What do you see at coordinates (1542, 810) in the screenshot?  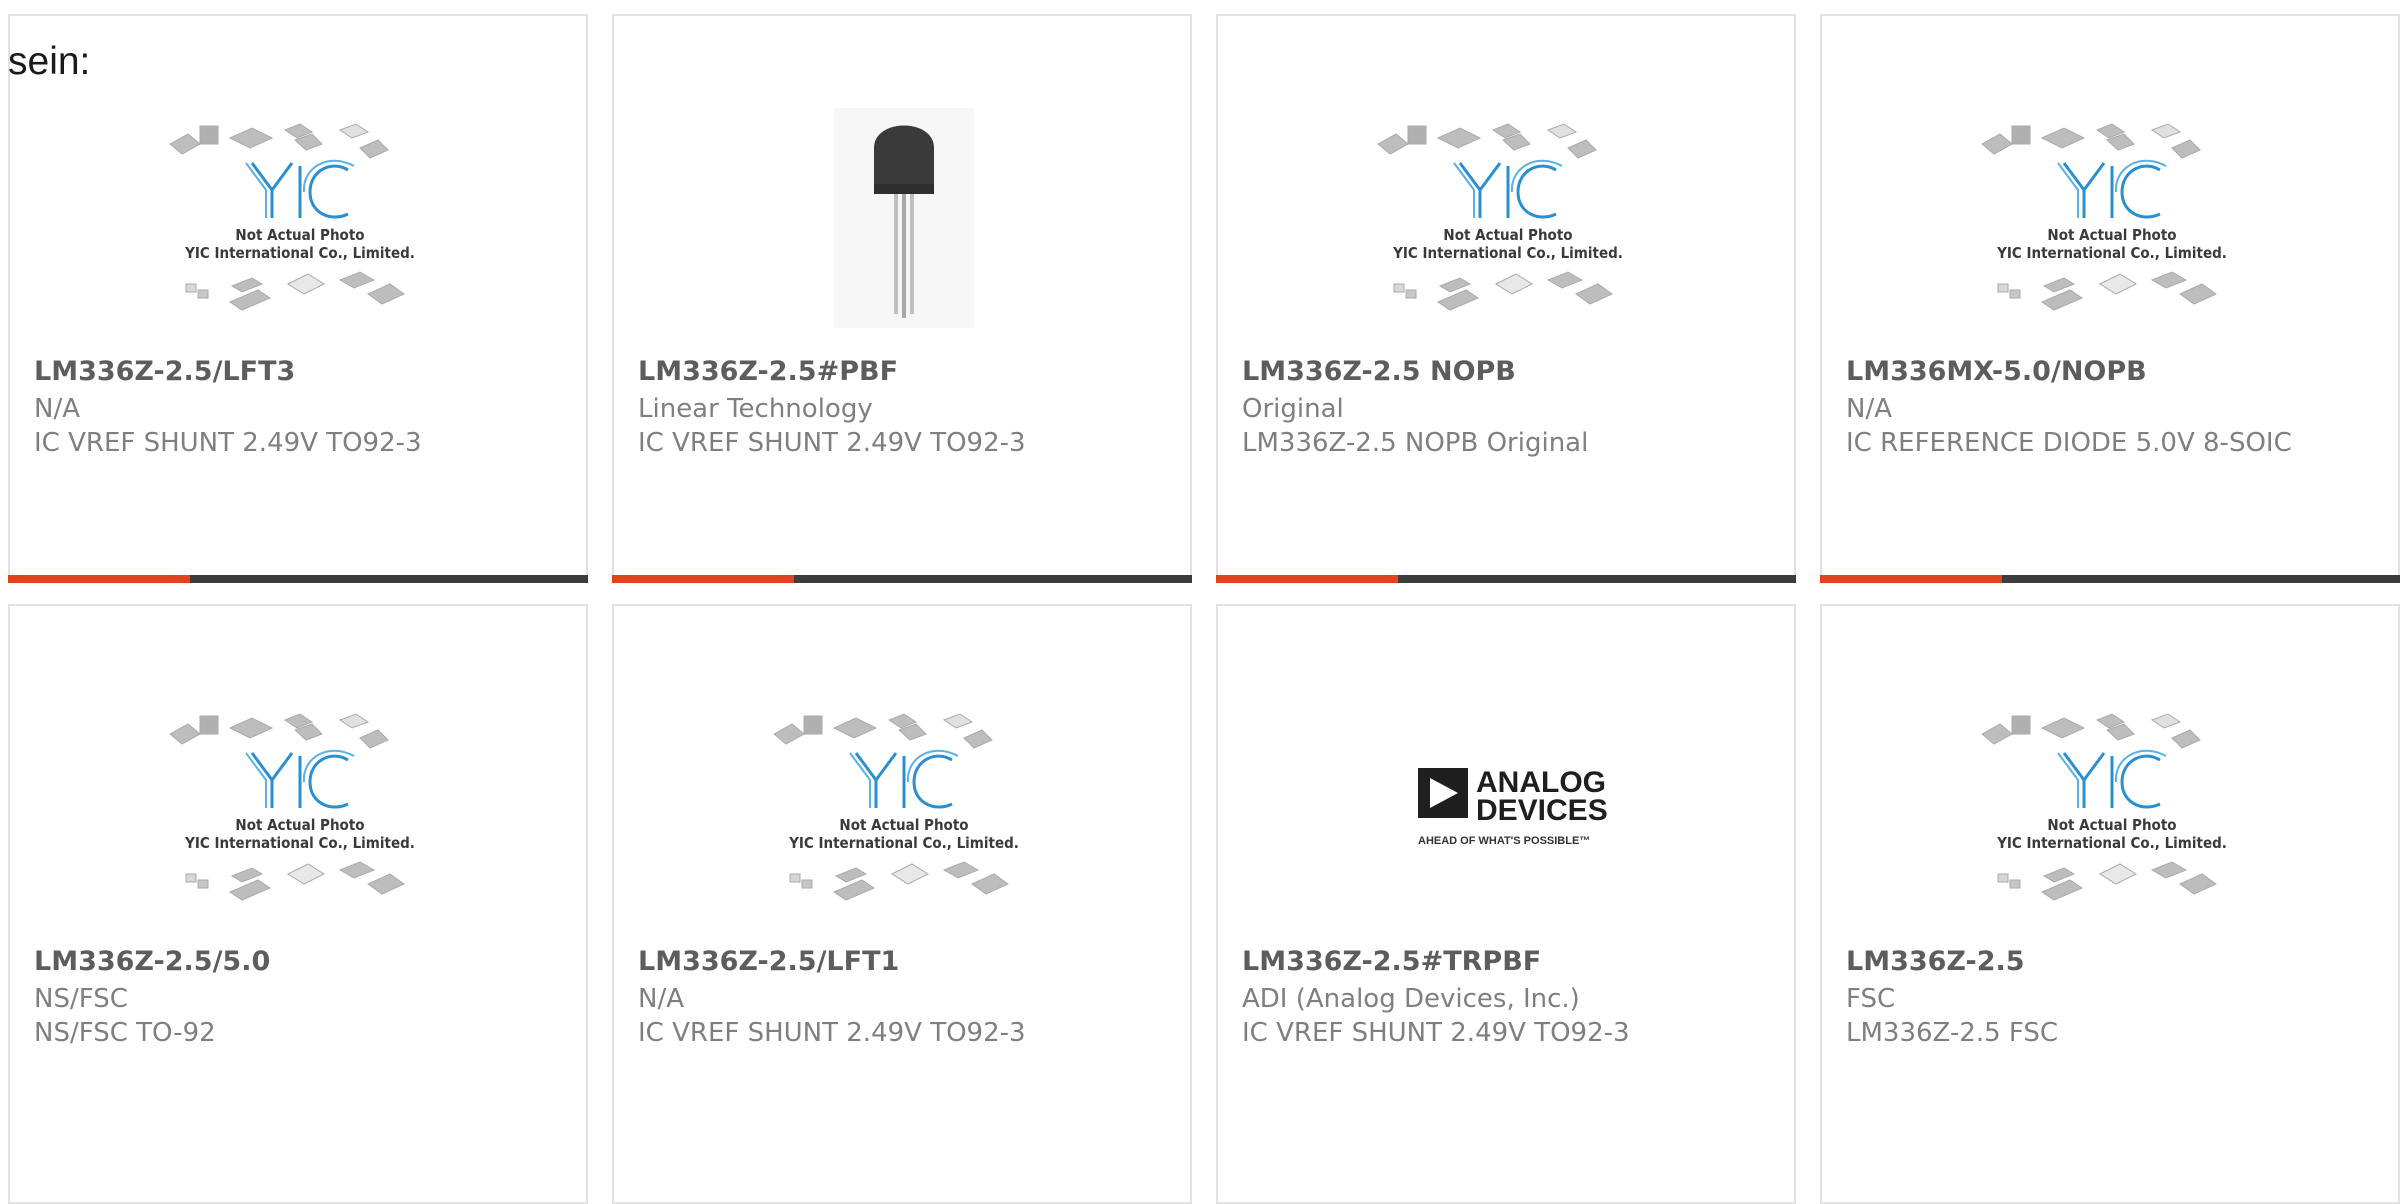 I see `svg-text: DEVICES` at bounding box center [1542, 810].